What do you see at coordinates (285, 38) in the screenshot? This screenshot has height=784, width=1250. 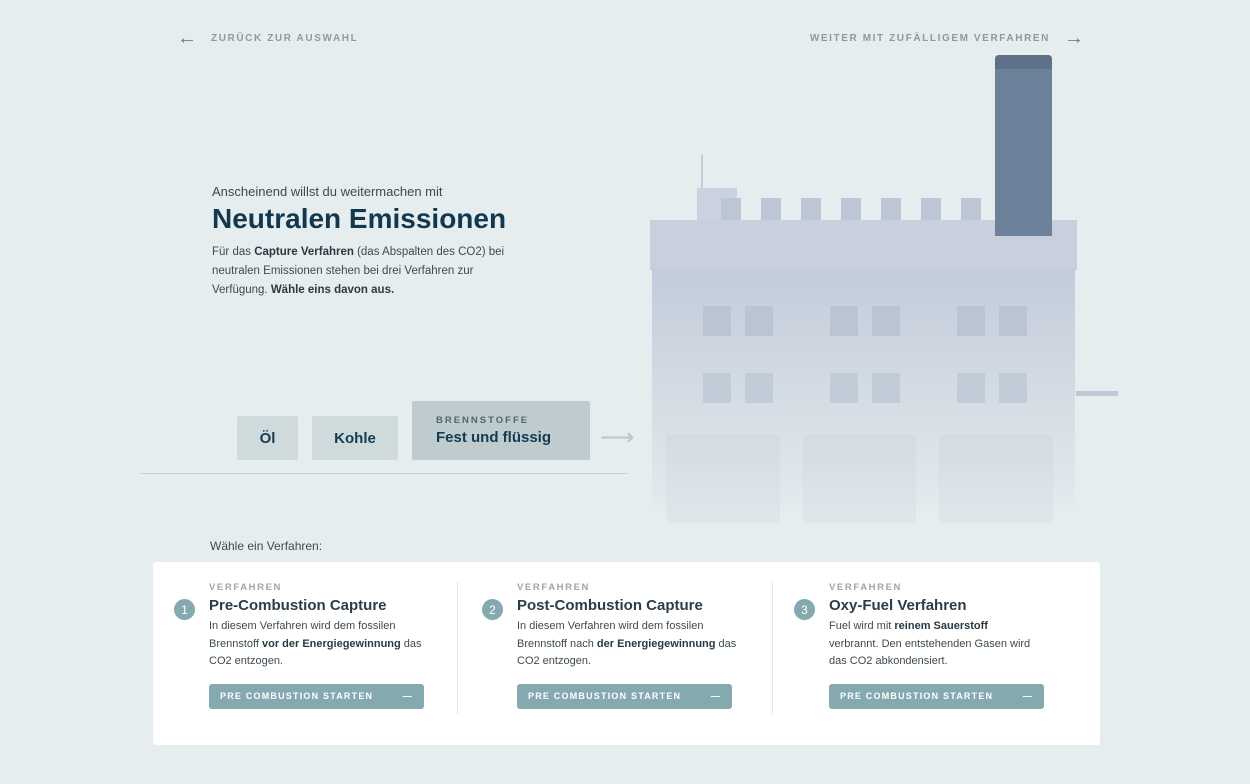 I see `back-label: ZURÜCK ZUR AUSWAHL` at bounding box center [285, 38].